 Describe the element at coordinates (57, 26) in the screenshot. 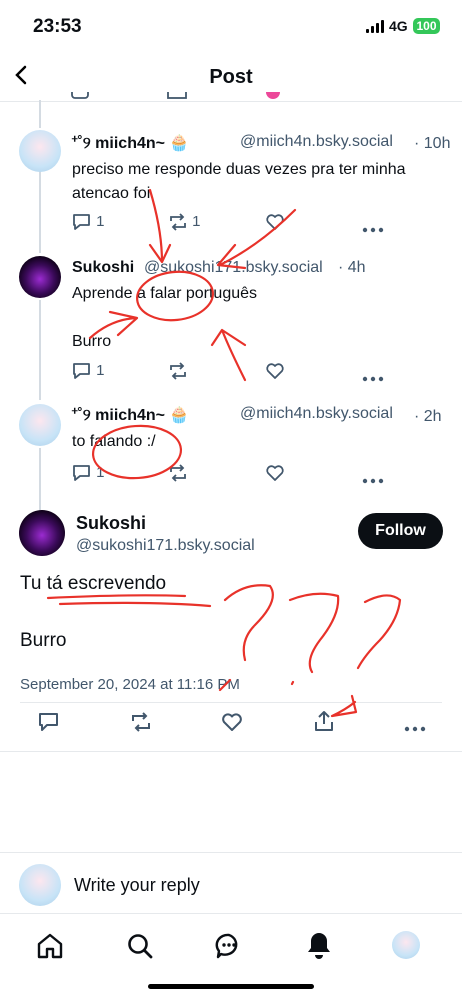

I see `status-time: 23:53` at that location.